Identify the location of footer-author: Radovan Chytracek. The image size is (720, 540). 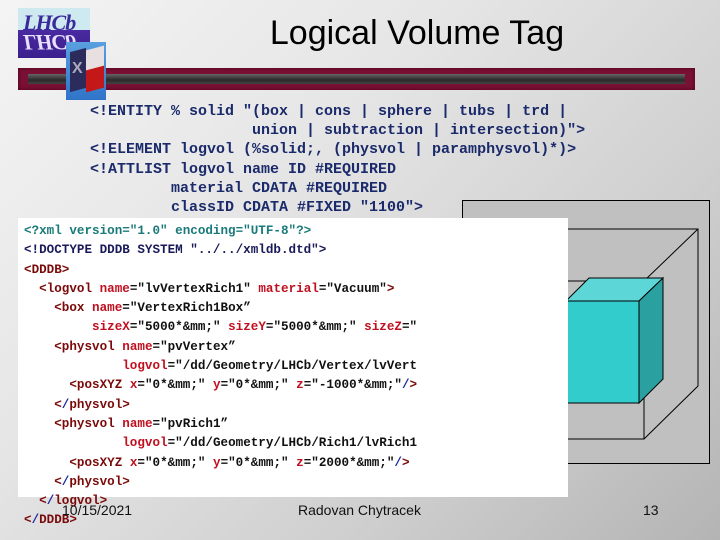
(359, 510).